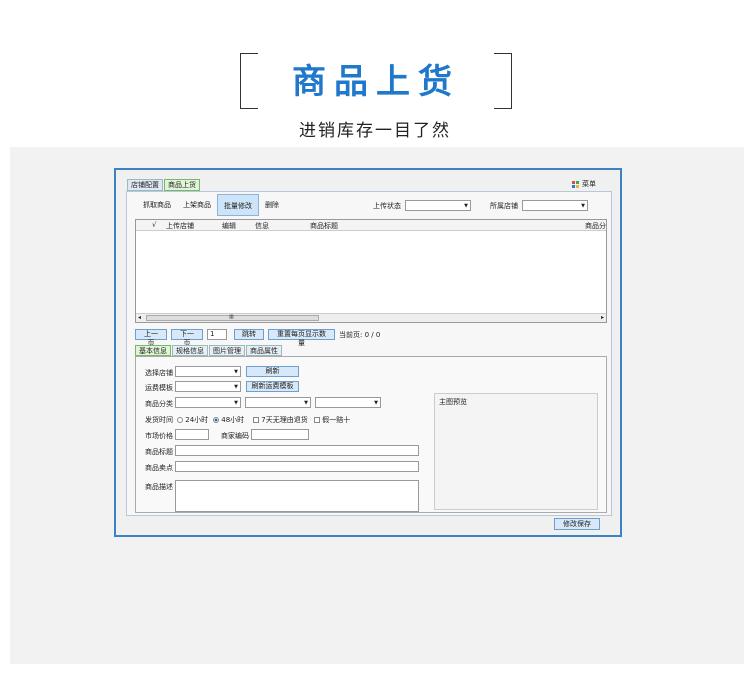 The width and height of the screenshot is (750, 673). I want to click on selling-point-input, so click(297, 466).